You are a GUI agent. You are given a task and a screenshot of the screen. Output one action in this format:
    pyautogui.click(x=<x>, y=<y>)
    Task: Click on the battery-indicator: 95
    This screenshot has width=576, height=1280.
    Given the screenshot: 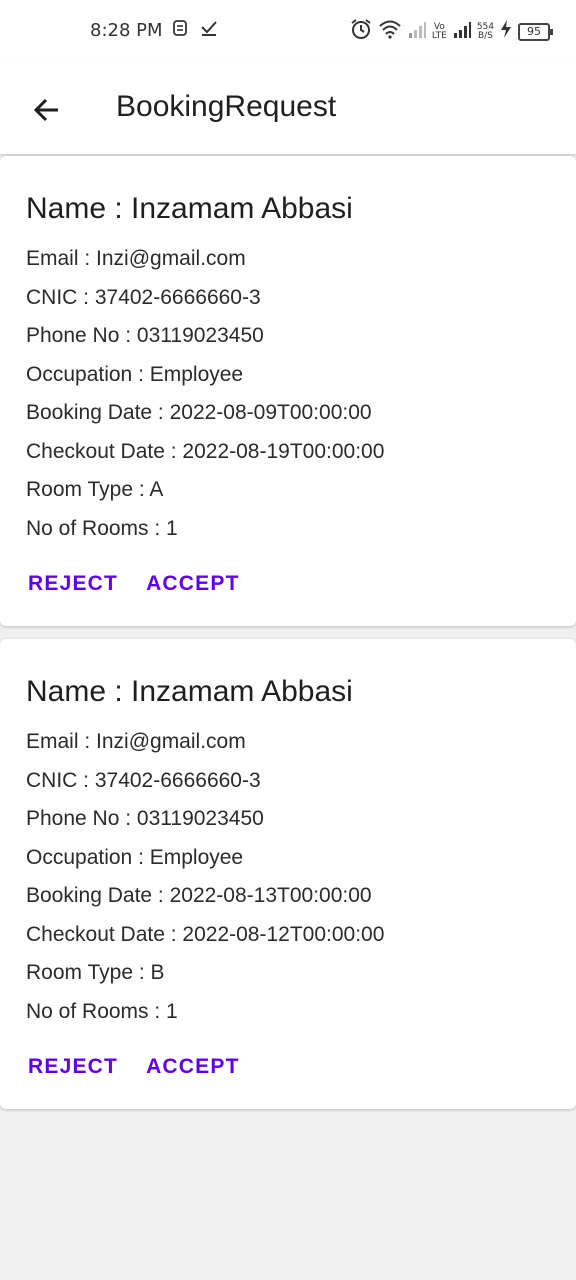 What is the action you would take?
    pyautogui.click(x=535, y=31)
    